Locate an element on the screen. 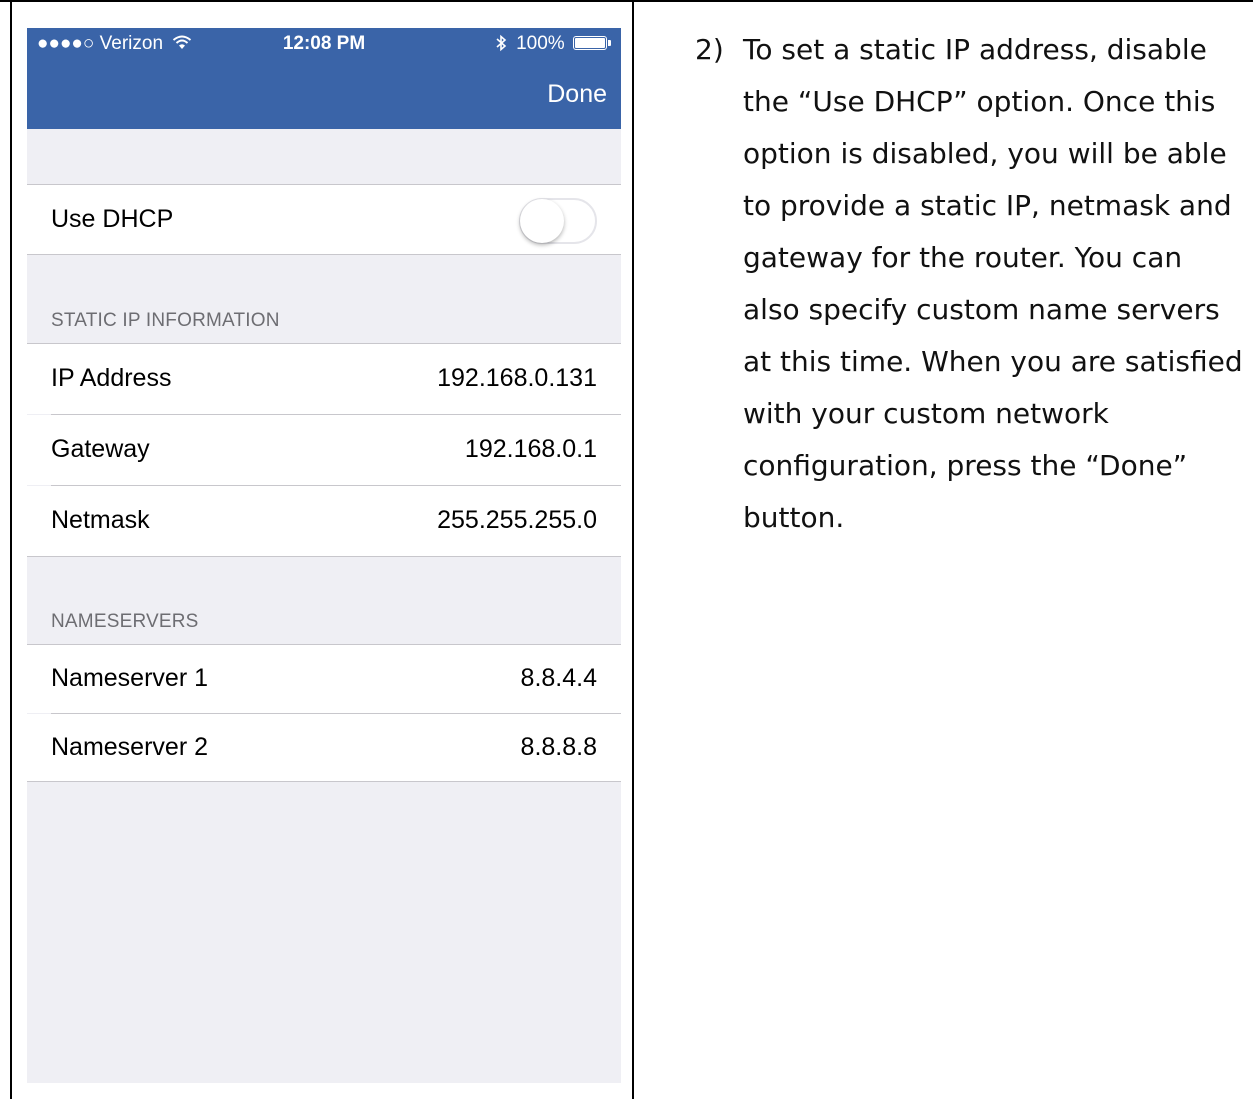 The width and height of the screenshot is (1253, 1099). nameservers-section-header: NAMESERVERS is located at coordinates (125, 621).